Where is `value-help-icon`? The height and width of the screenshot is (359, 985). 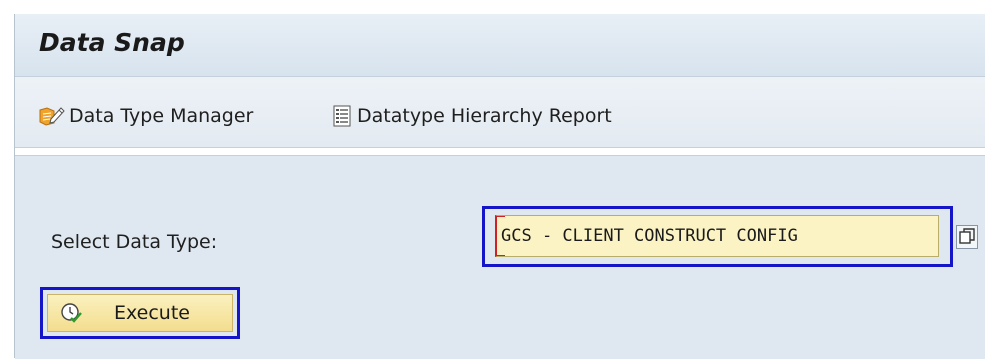 value-help-icon is located at coordinates (967, 236).